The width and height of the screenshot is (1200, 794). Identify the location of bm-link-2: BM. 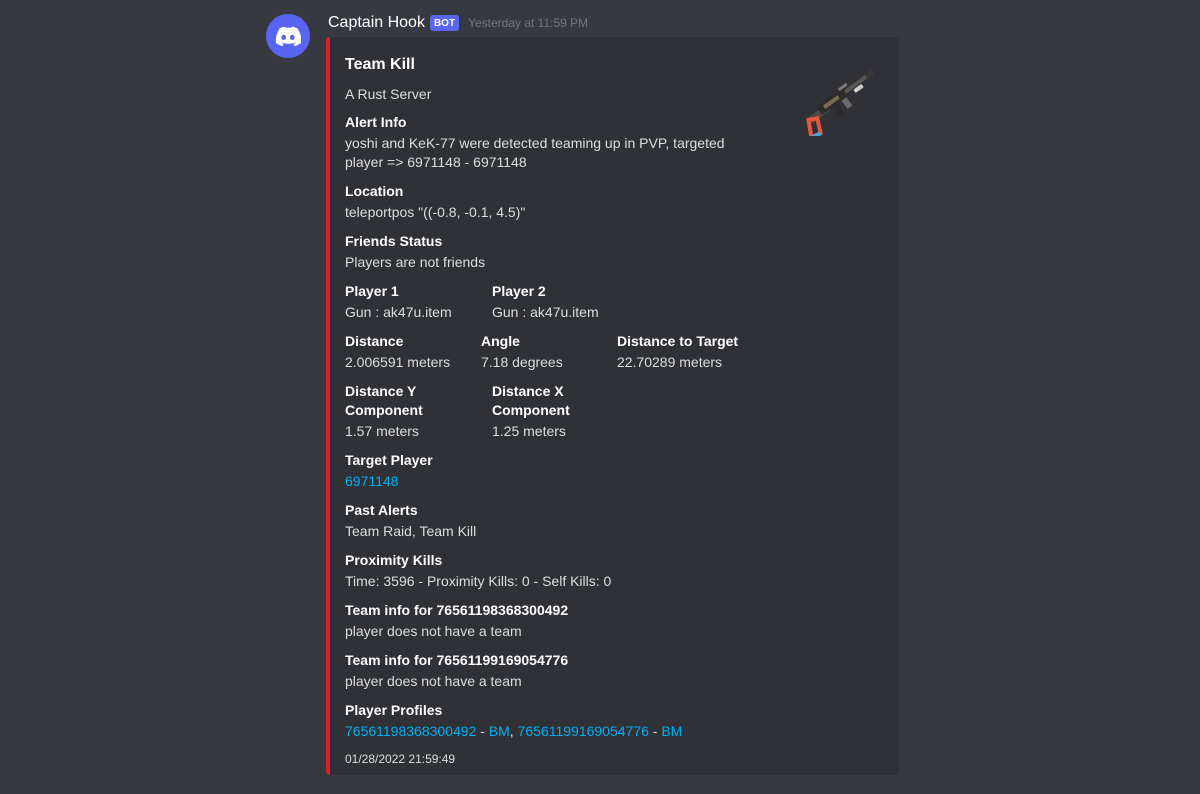
(671, 731).